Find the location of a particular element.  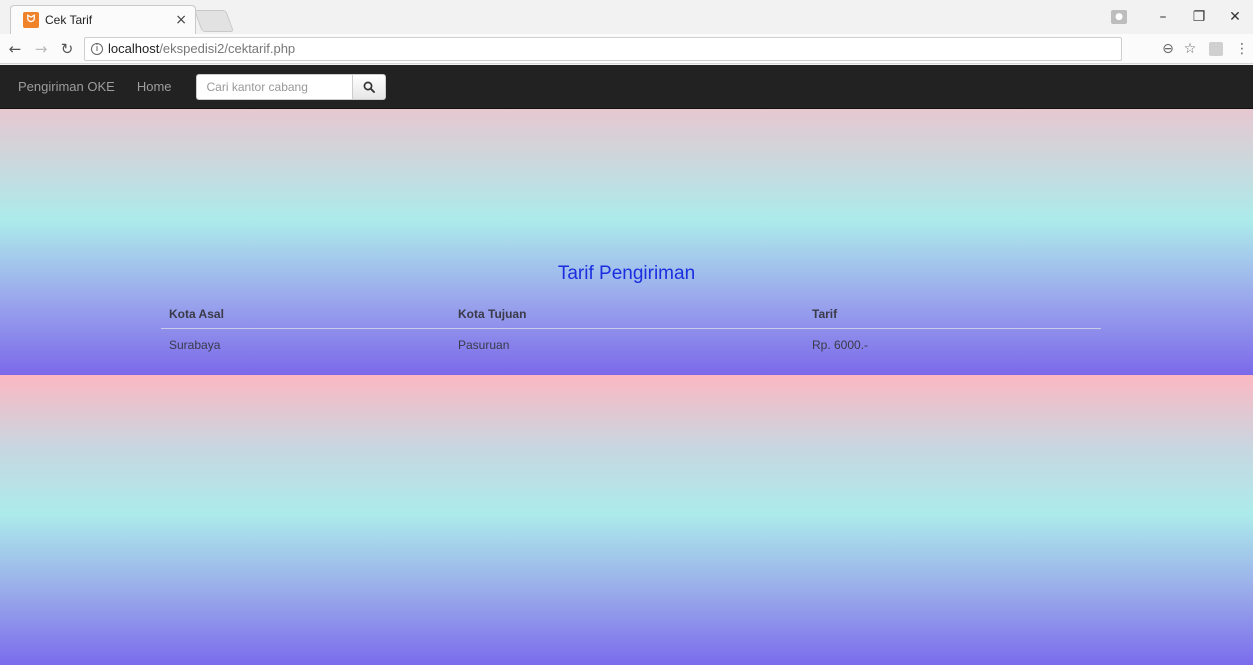

extension-icon is located at coordinates (1216, 48).